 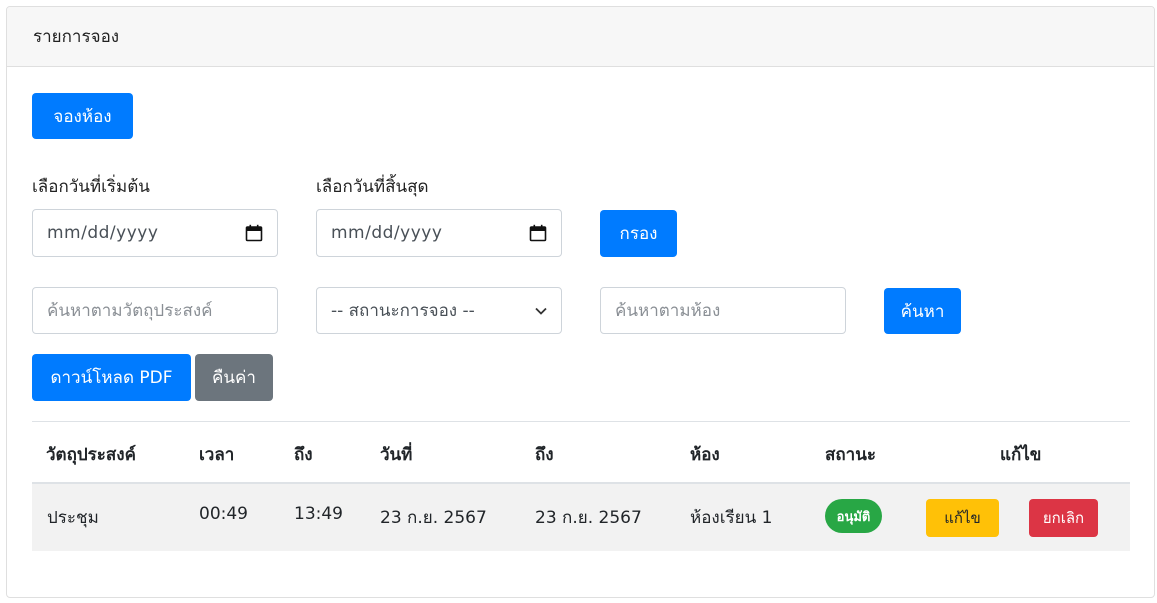 I want to click on book-room-button: จองห้อง, so click(x=82, y=116).